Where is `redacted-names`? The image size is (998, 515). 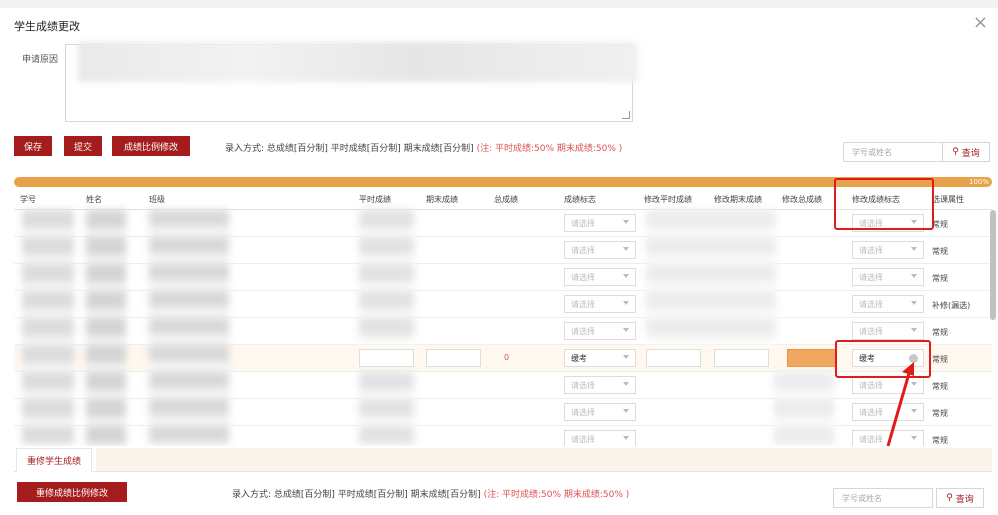
redacted-names is located at coordinates (106, 328).